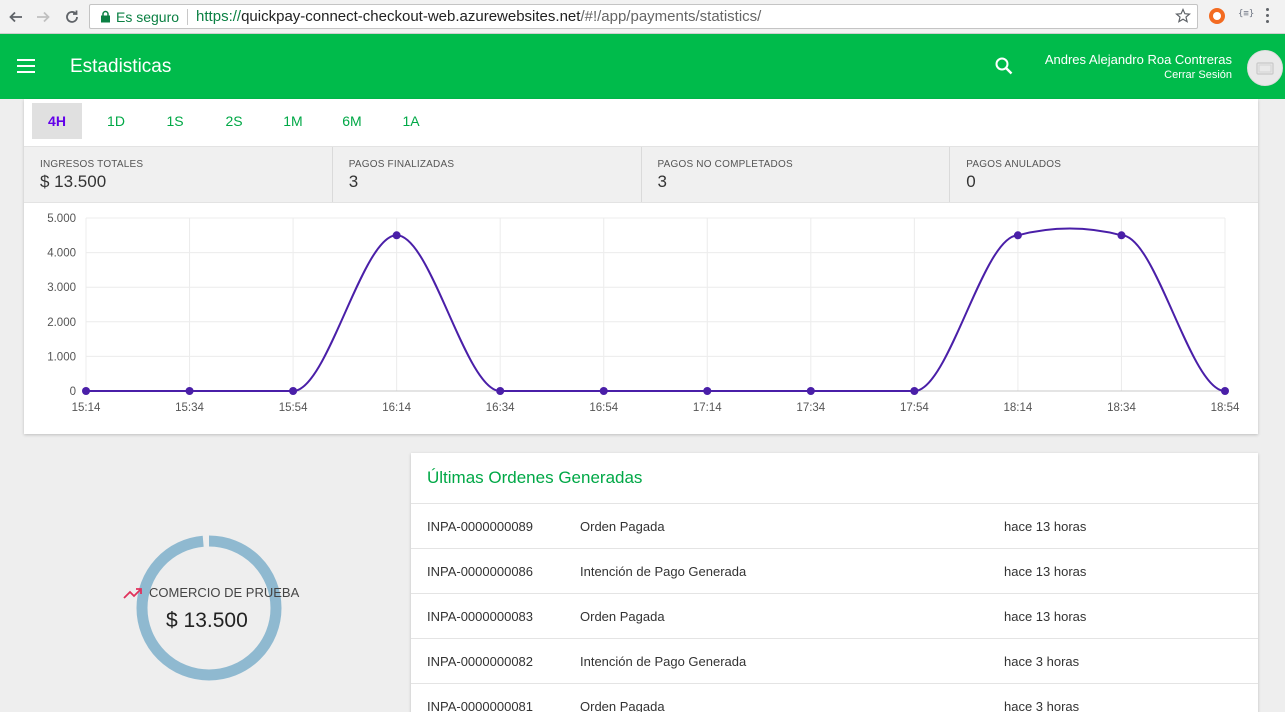 This screenshot has height=712, width=1285. I want to click on extension-icon, so click(1217, 16).